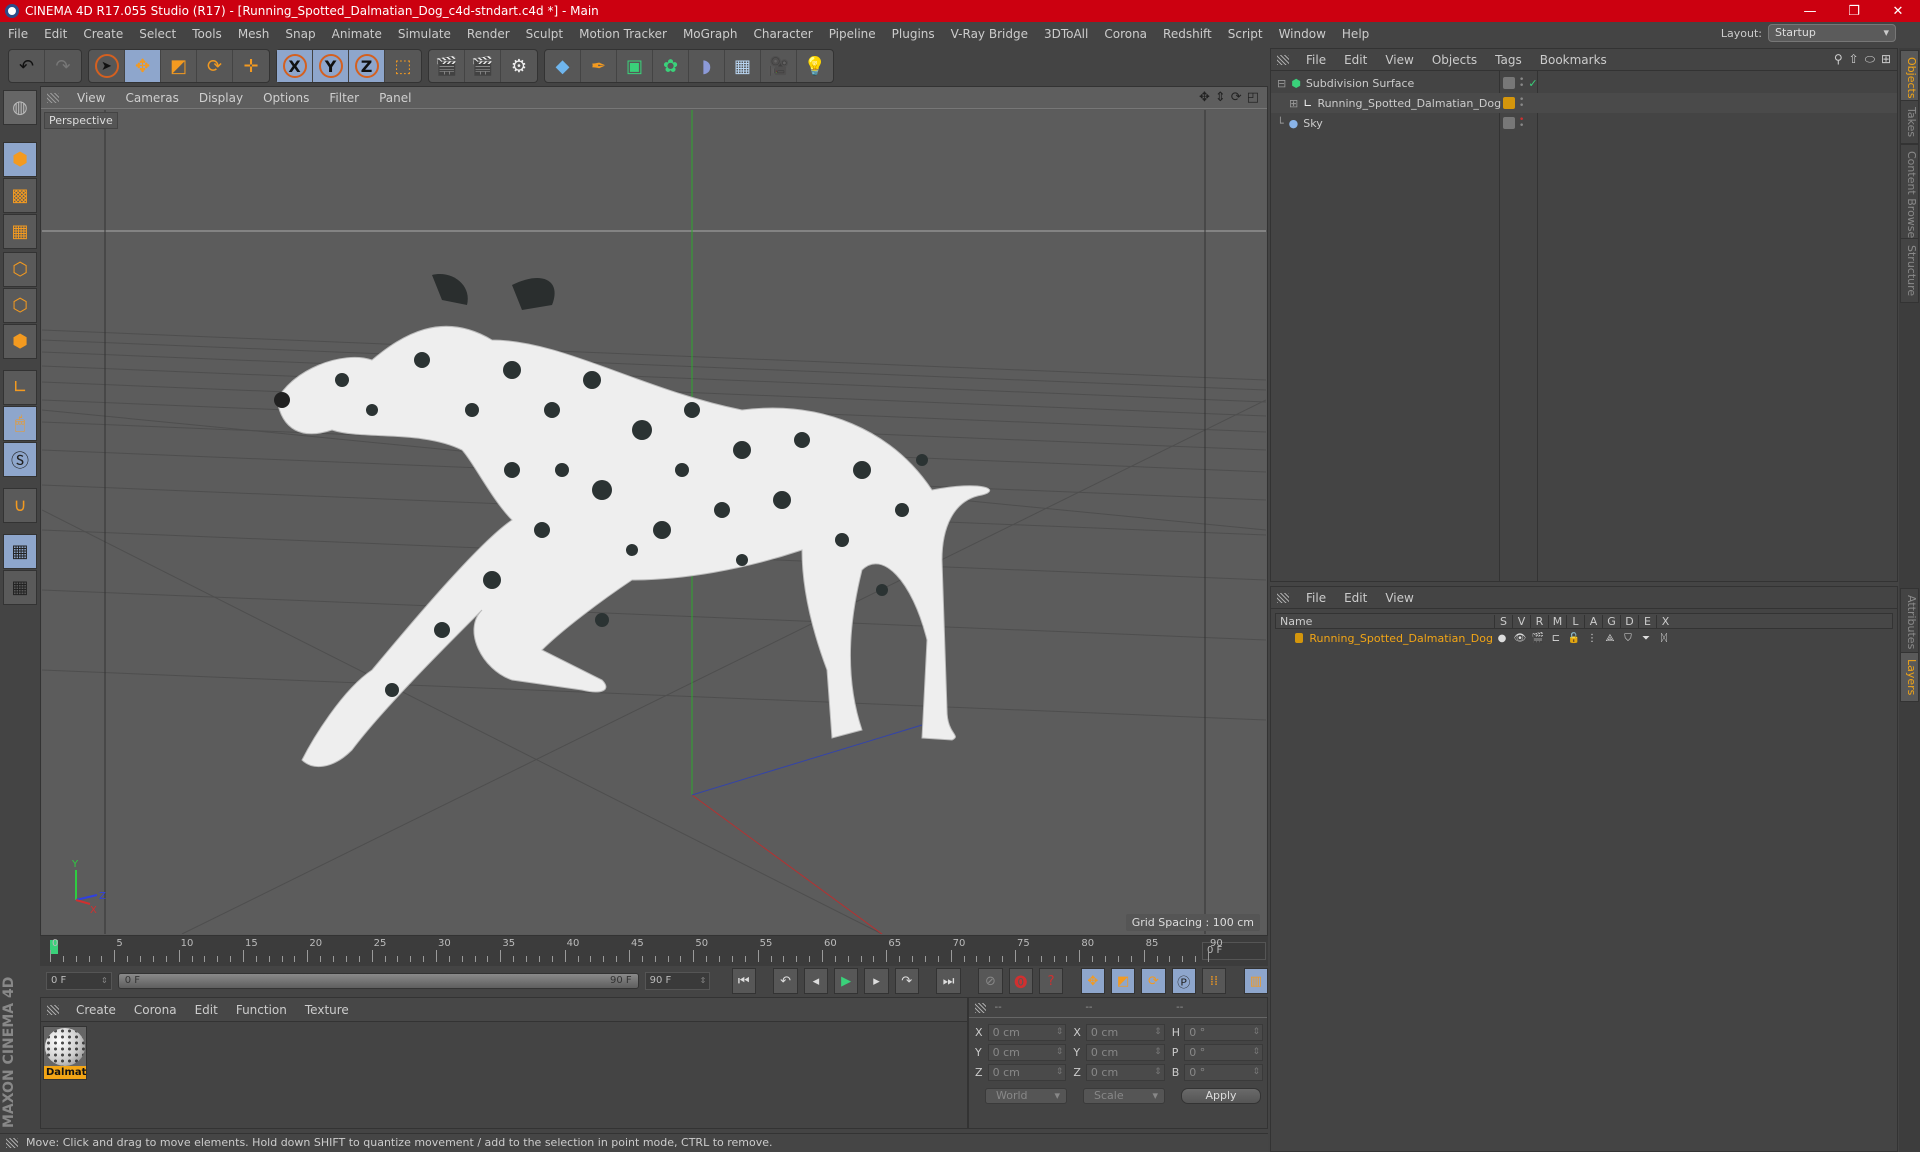 The width and height of the screenshot is (1920, 1152). Describe the element at coordinates (1520, 638) in the screenshot. I see `visible-toggle-icon: 👁` at that location.